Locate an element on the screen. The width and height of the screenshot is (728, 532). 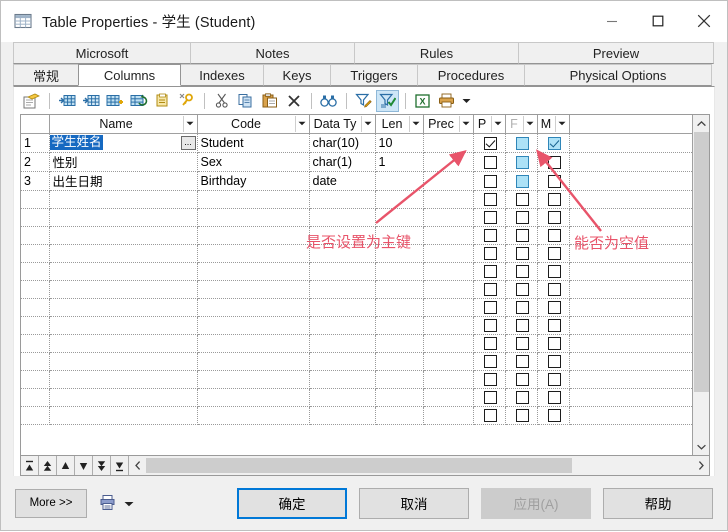
export-excel-icon: X is located at coordinates (422, 101).